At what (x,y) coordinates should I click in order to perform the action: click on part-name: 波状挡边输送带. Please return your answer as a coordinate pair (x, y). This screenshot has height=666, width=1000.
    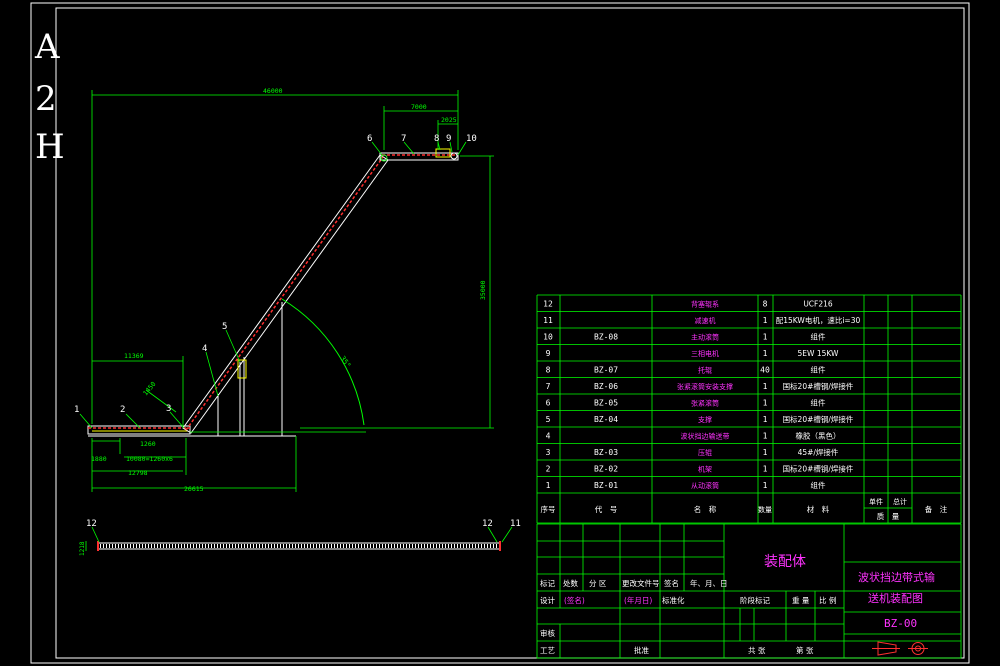
    Looking at the image, I should click on (705, 436).